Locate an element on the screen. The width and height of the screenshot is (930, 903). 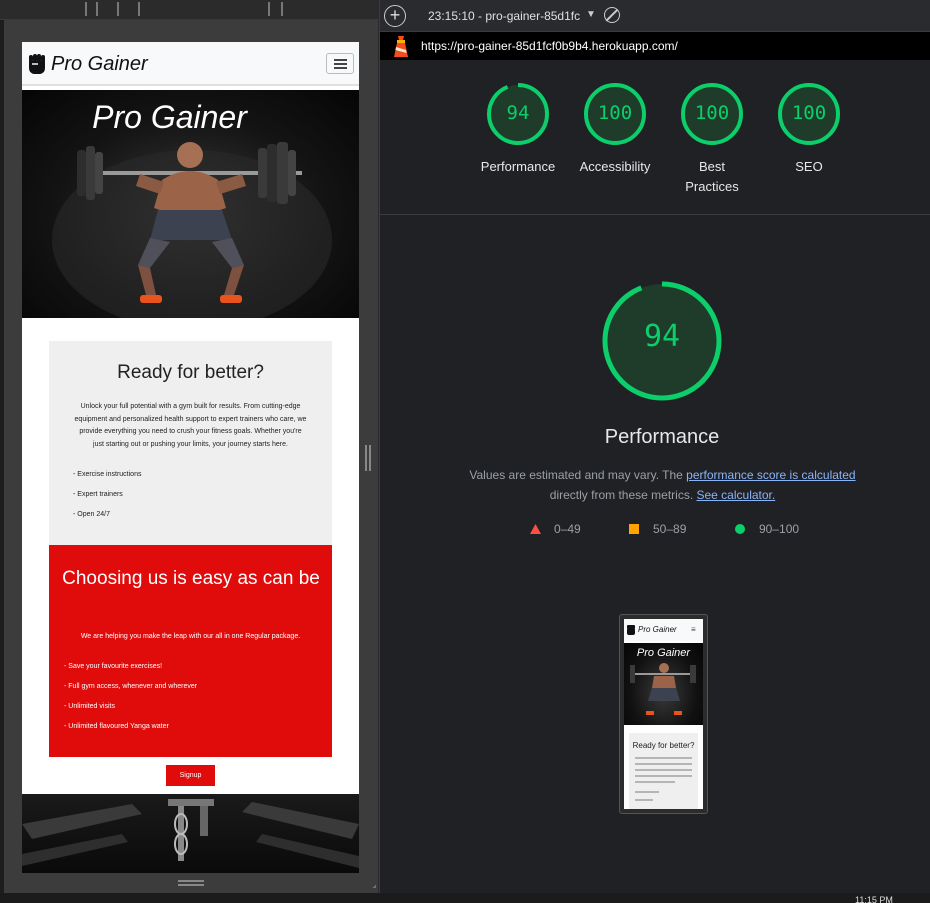
seo-label: SEO is located at coordinates (809, 166).